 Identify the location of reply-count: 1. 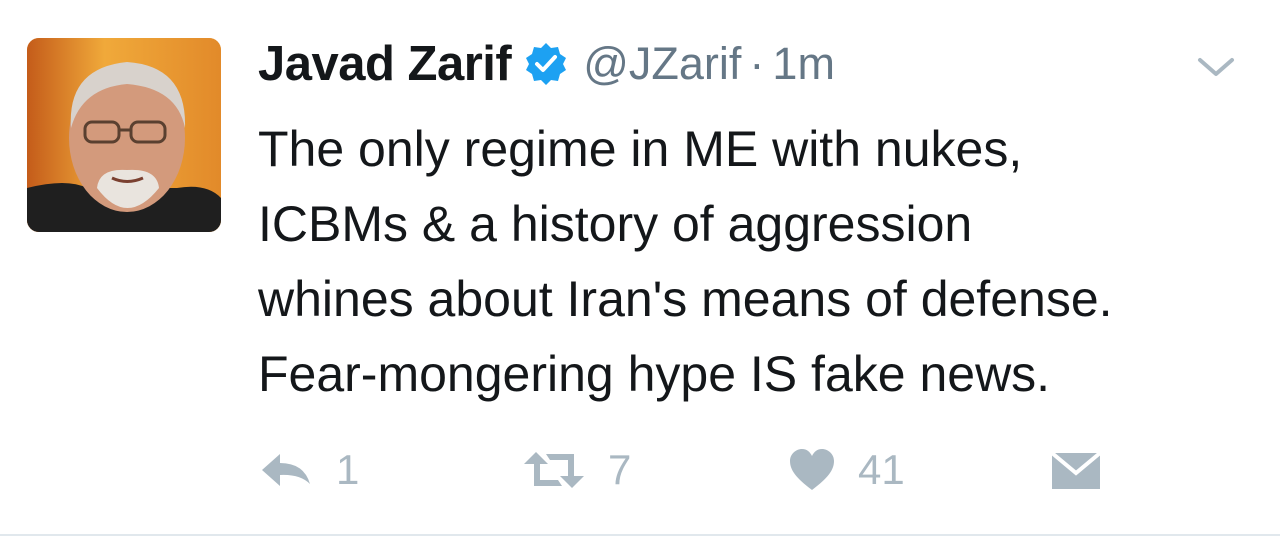
(348, 469).